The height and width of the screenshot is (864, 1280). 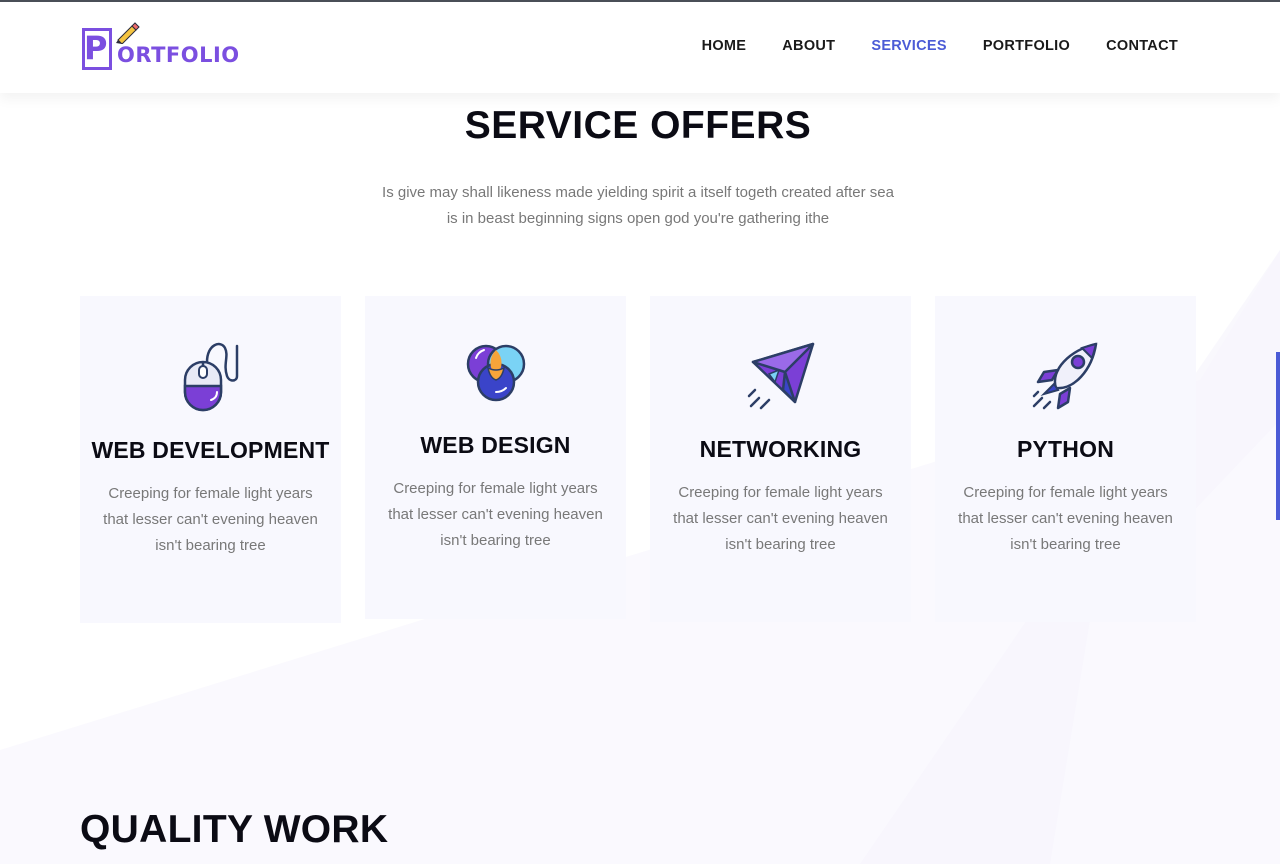 What do you see at coordinates (495, 445) in the screenshot?
I see `card-title: WEB DESIGN` at bounding box center [495, 445].